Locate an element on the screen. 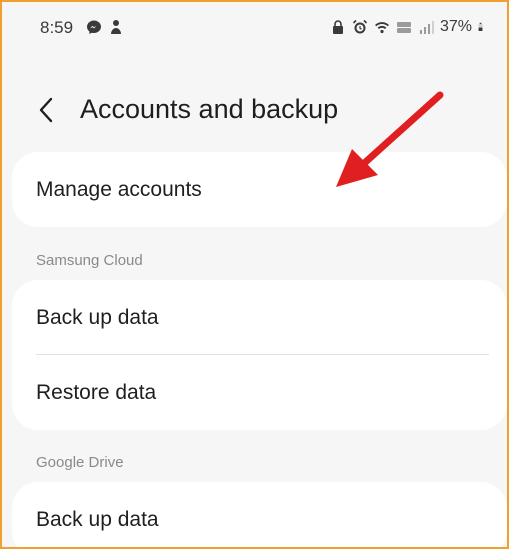 The height and width of the screenshot is (549, 509). google-backup-item: Back up data is located at coordinates (259, 514).